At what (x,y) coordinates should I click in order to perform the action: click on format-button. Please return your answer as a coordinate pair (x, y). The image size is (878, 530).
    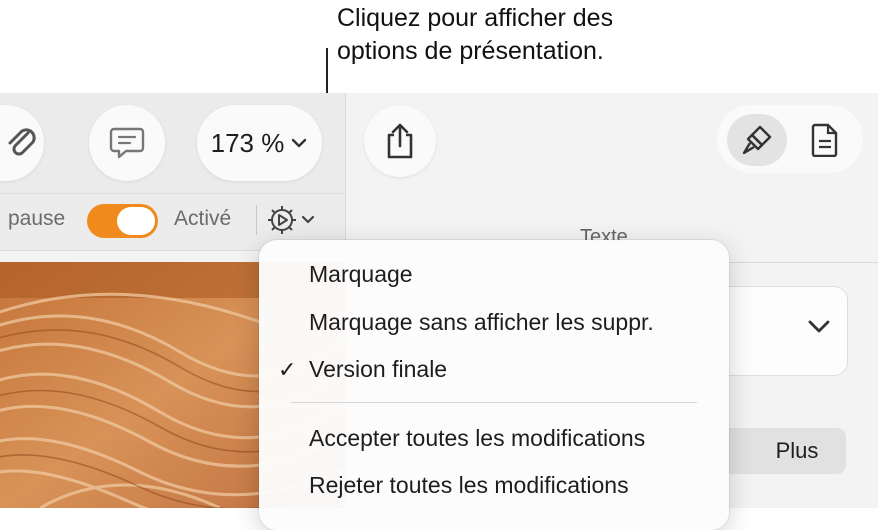
    Looking at the image, I should click on (757, 140).